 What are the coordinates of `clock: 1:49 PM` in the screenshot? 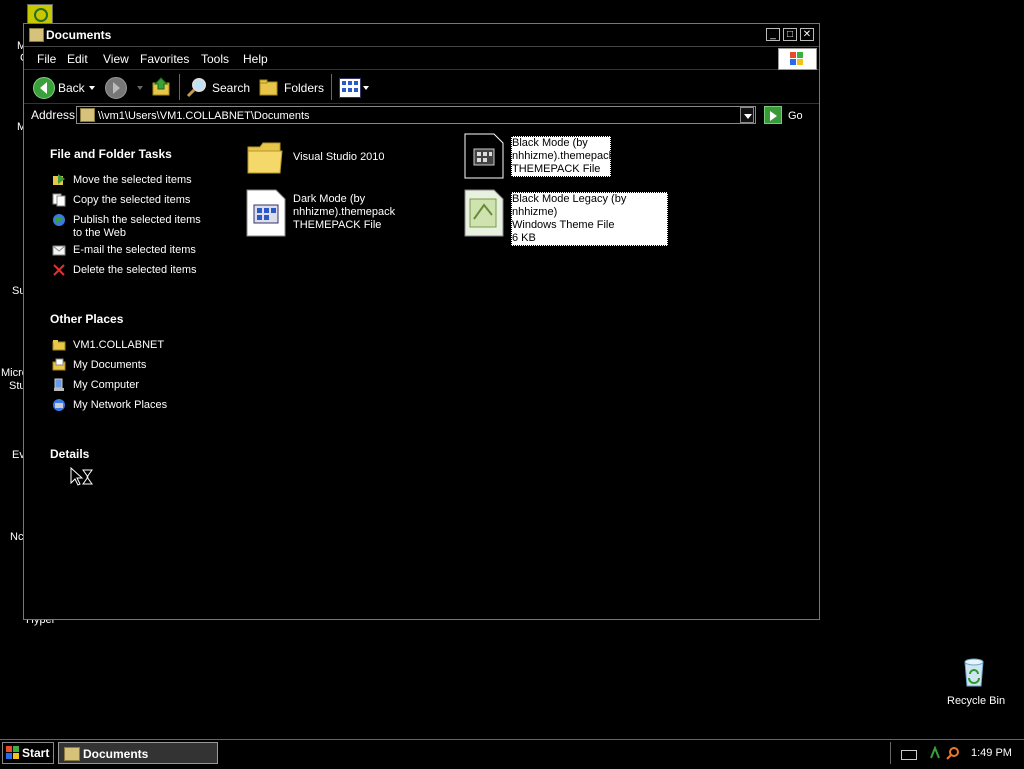 It's located at (991, 753).